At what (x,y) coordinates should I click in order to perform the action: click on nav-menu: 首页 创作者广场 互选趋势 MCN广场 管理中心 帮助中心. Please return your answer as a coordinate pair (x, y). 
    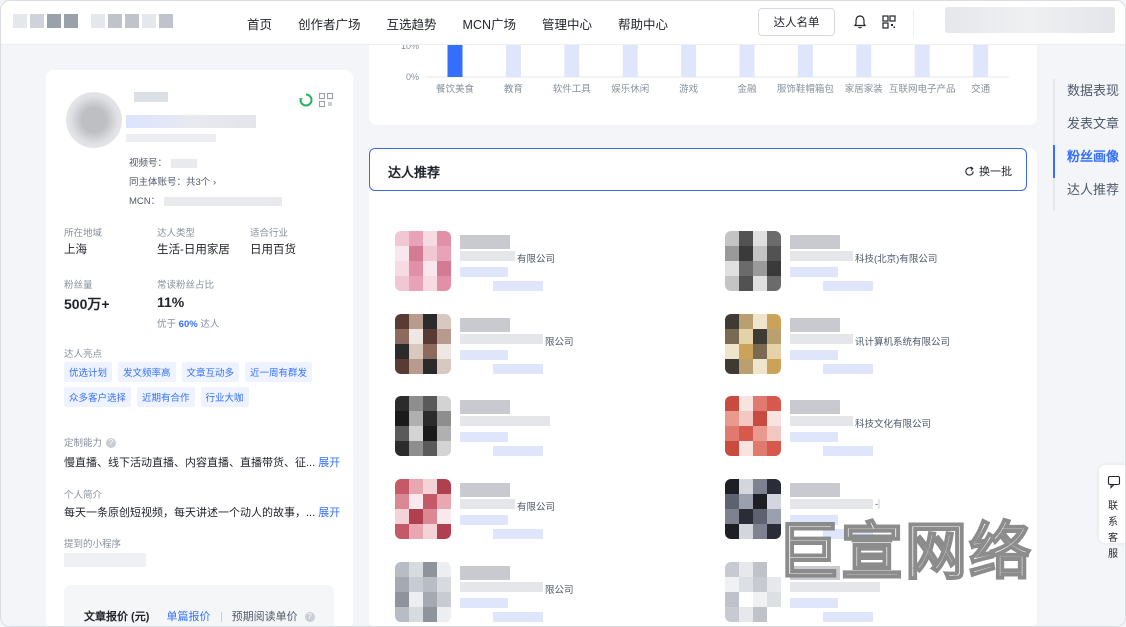
    Looking at the image, I should click on (470, 23).